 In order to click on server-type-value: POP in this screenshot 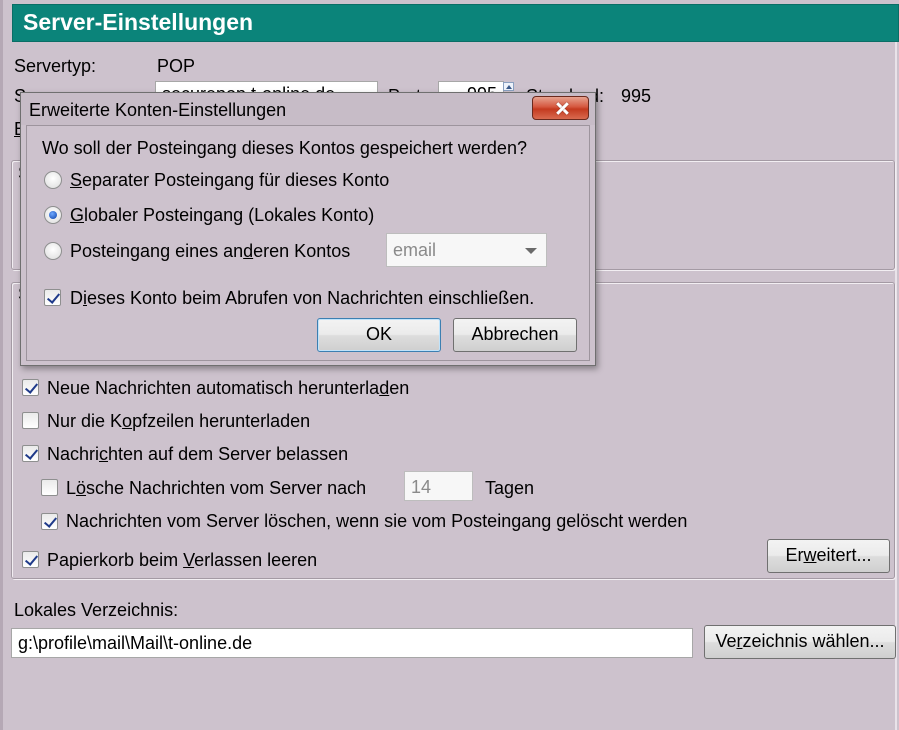, I will do `click(176, 66)`.